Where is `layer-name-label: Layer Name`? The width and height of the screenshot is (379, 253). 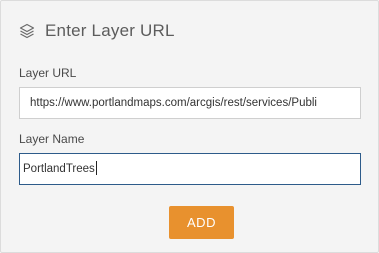
layer-name-label: Layer Name is located at coordinates (52, 139).